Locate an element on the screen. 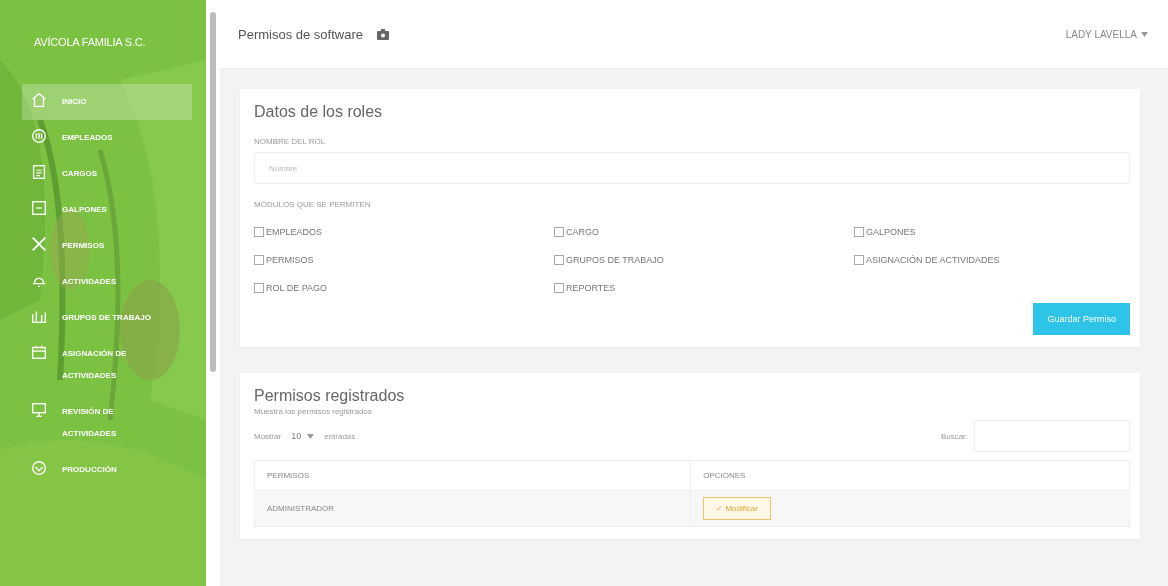 The height and width of the screenshot is (586, 1168). sidebar-item: ASIGNACIÓN DE ACTIVIDADES is located at coordinates (107, 365).